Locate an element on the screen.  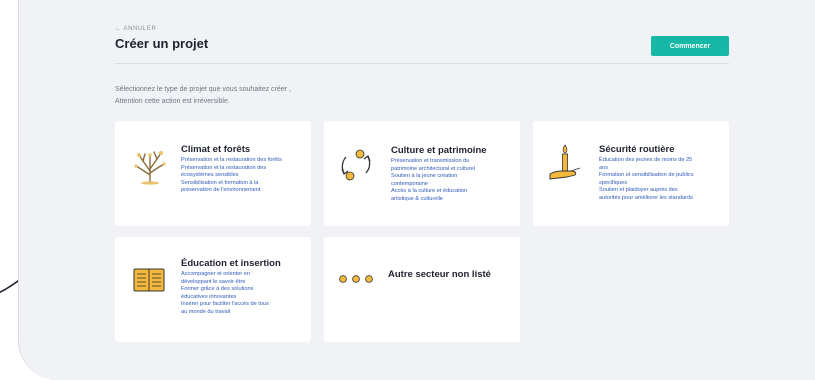
card-desc-line: Soutien et plaidoyer auprès des is located at coordinates (638, 190).